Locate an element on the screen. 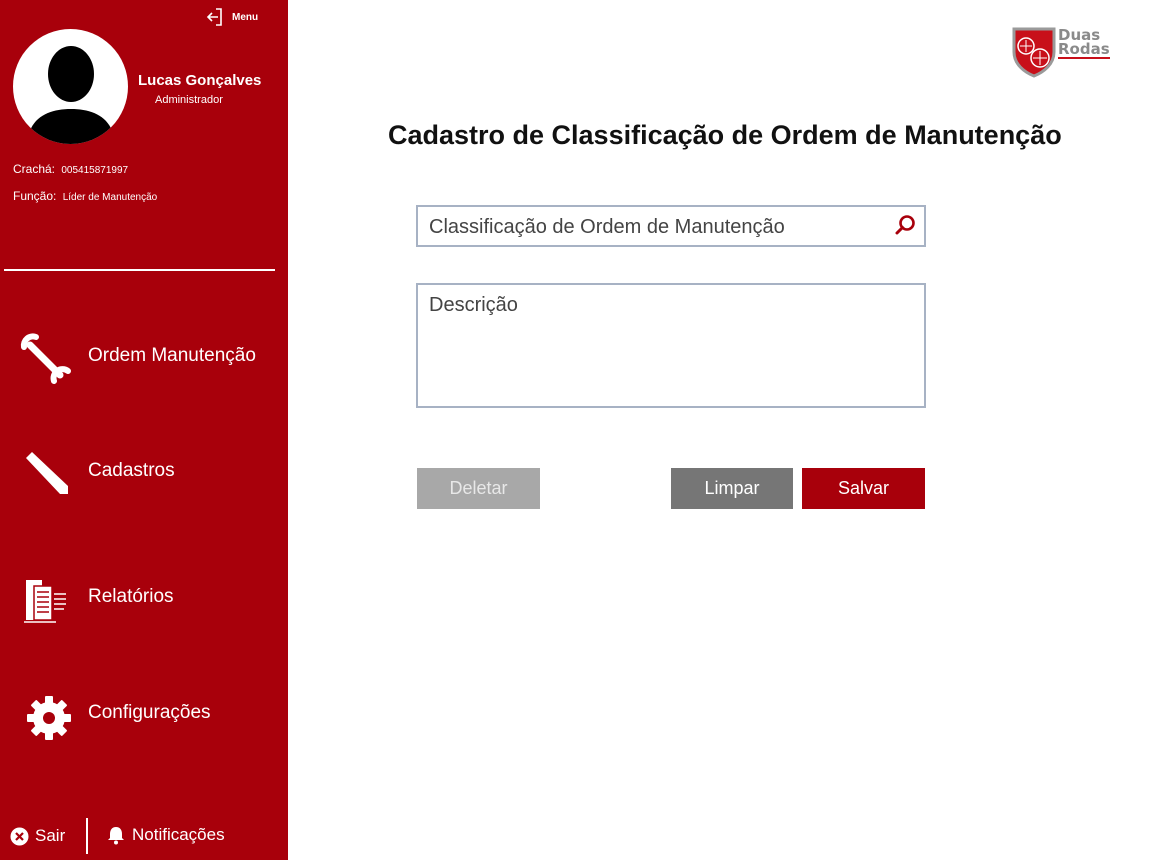 The width and height of the screenshot is (1149, 860). nav-item-configuracoes: Configurações is located at coordinates (144, 714).